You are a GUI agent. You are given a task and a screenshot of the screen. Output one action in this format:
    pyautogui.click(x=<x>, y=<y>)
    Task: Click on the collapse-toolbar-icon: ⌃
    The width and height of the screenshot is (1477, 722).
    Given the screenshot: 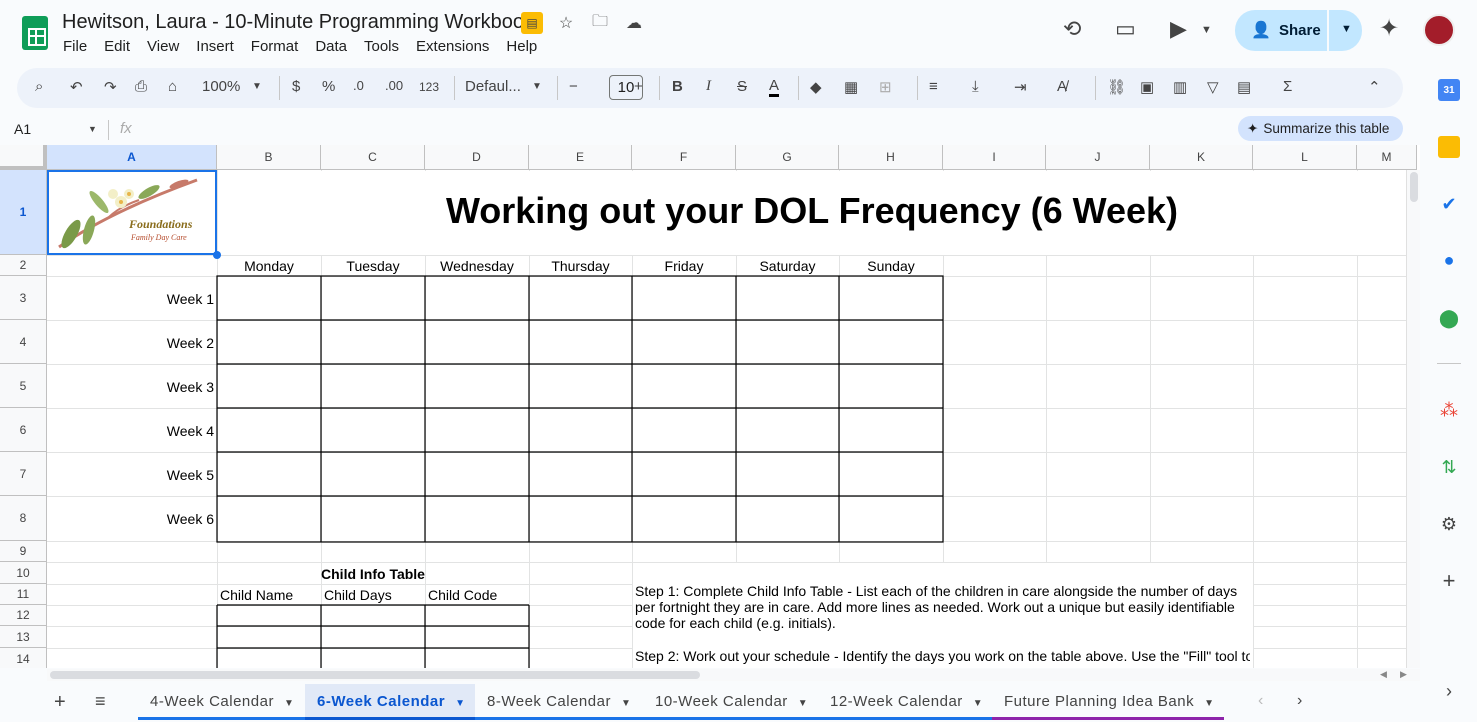 What is the action you would take?
    pyautogui.click(x=1374, y=87)
    